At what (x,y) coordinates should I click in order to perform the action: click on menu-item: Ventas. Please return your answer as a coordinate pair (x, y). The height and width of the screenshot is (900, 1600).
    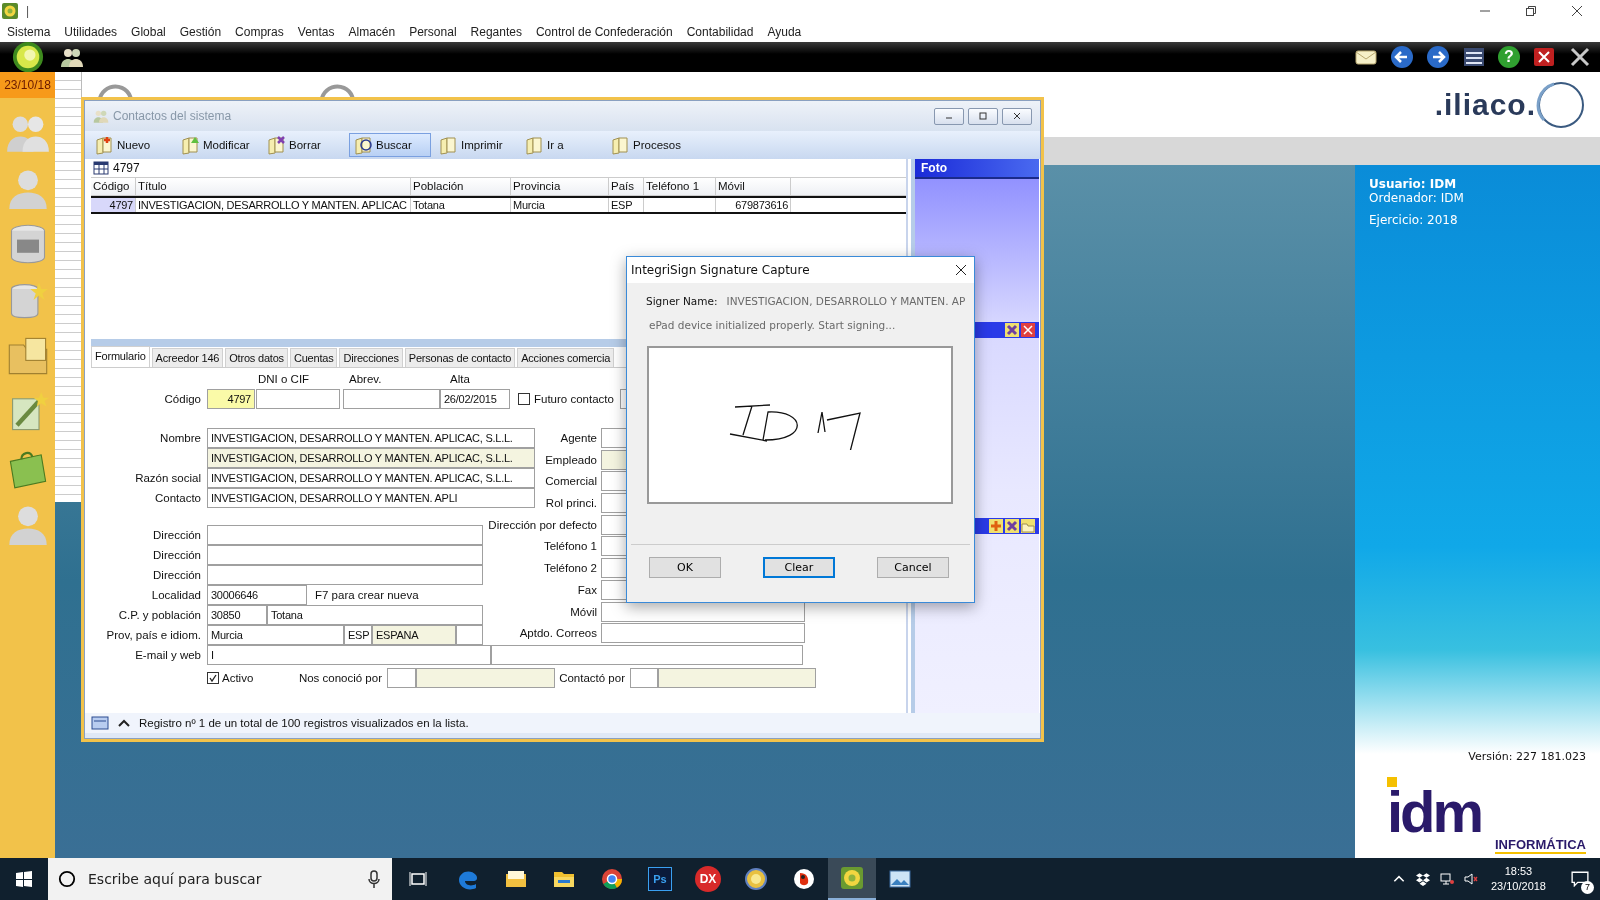
    Looking at the image, I should click on (316, 32).